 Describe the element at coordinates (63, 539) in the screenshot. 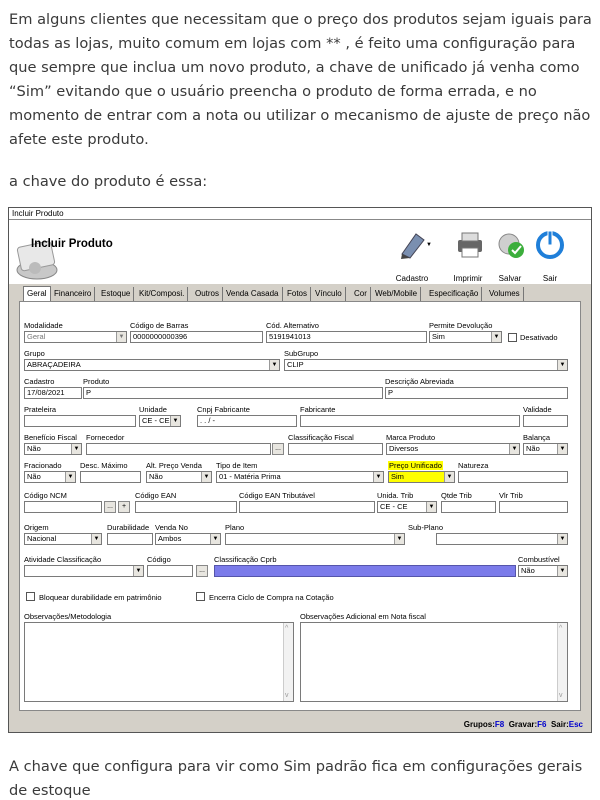

I see `origem-select: Nacional ▼` at that location.